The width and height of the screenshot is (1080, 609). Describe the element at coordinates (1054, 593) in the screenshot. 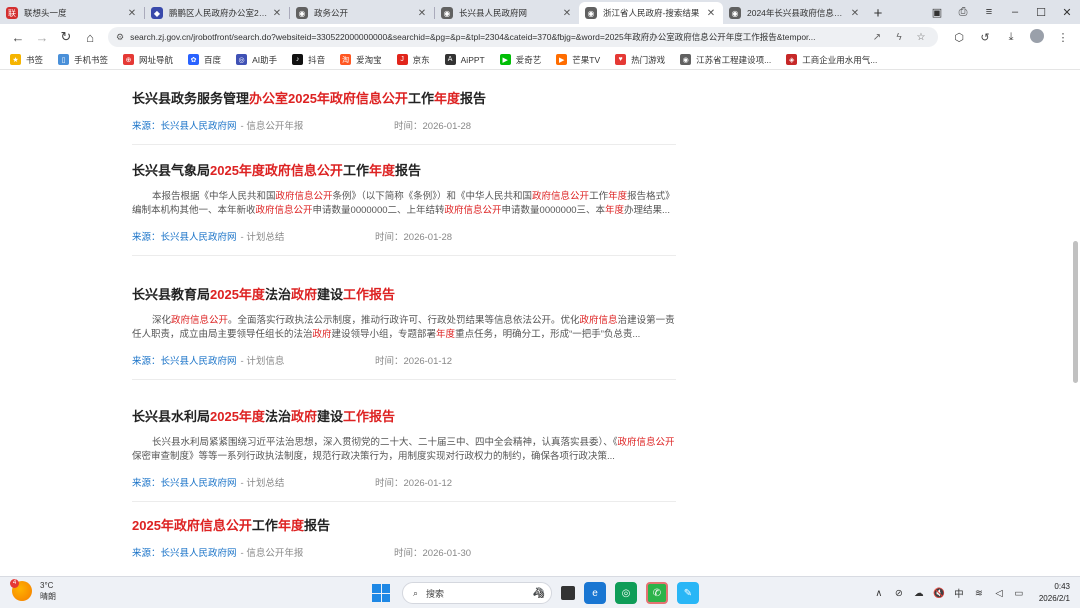

I see `clock: 0:43 2026/2/1` at that location.